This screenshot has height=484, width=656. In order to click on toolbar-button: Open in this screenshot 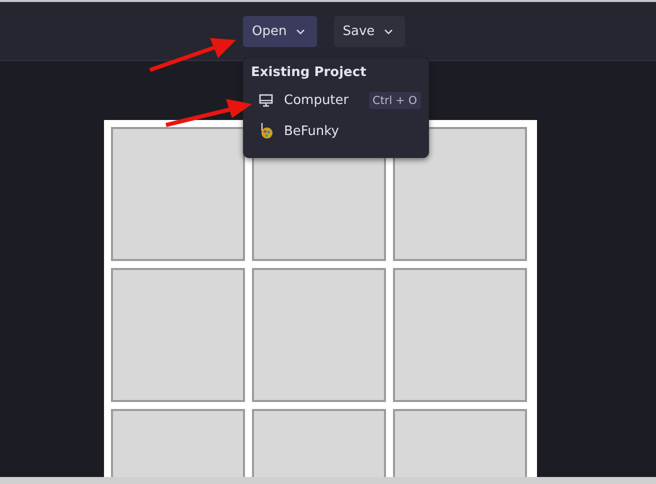, I will do `click(280, 31)`.